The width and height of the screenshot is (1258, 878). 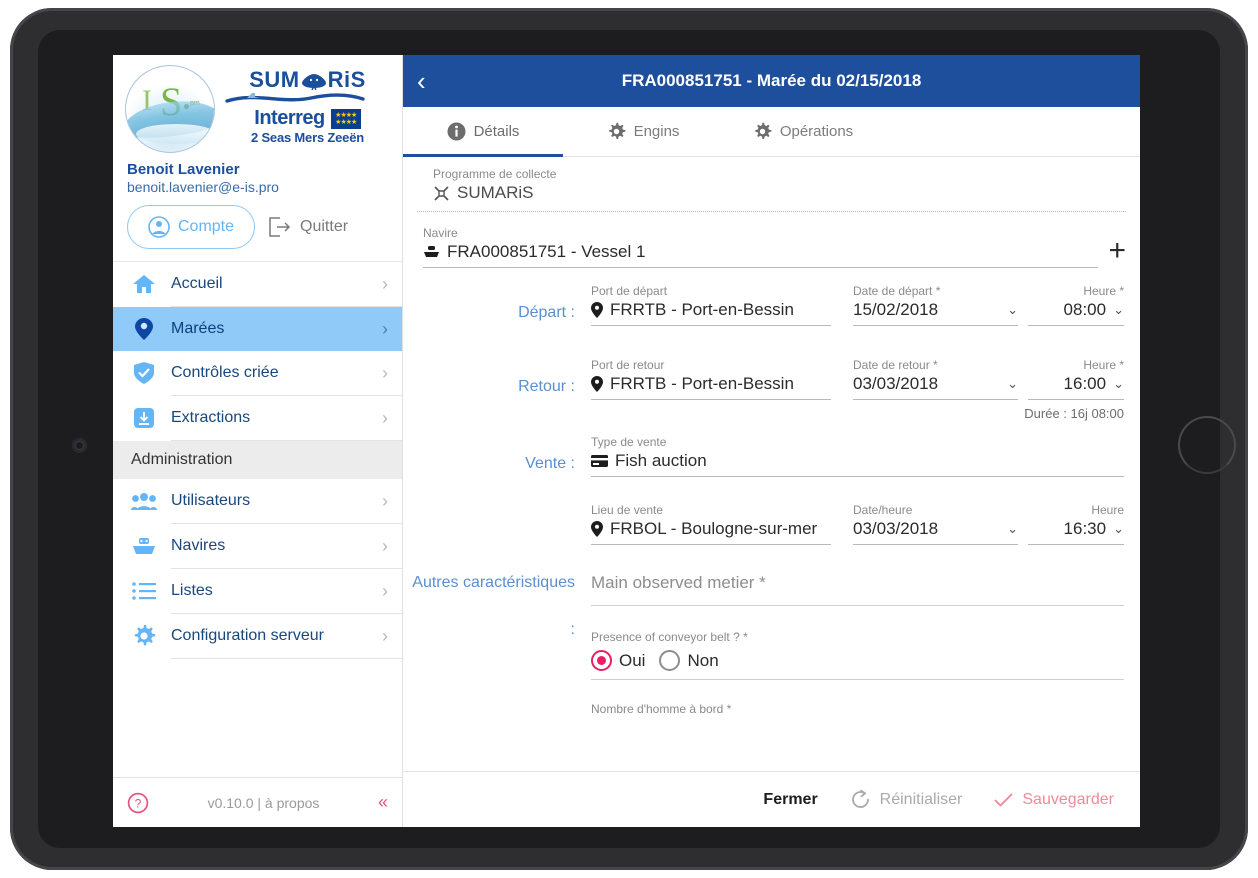 I want to click on depart-time-field: Heure * 08:00 ⌄, so click(x=1076, y=305).